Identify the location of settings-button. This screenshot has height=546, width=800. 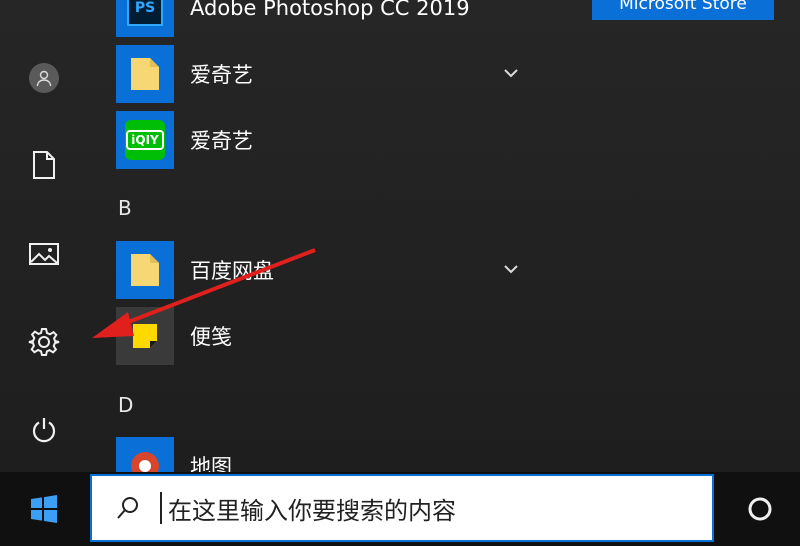
(44, 342).